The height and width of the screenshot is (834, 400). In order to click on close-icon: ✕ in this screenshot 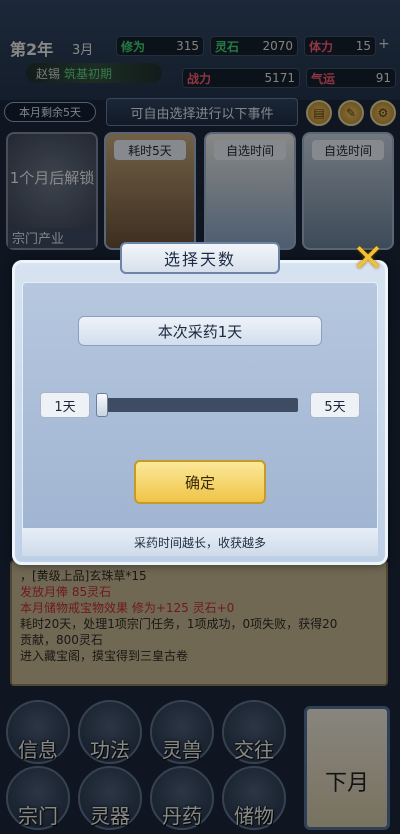, I will do `click(368, 258)`.